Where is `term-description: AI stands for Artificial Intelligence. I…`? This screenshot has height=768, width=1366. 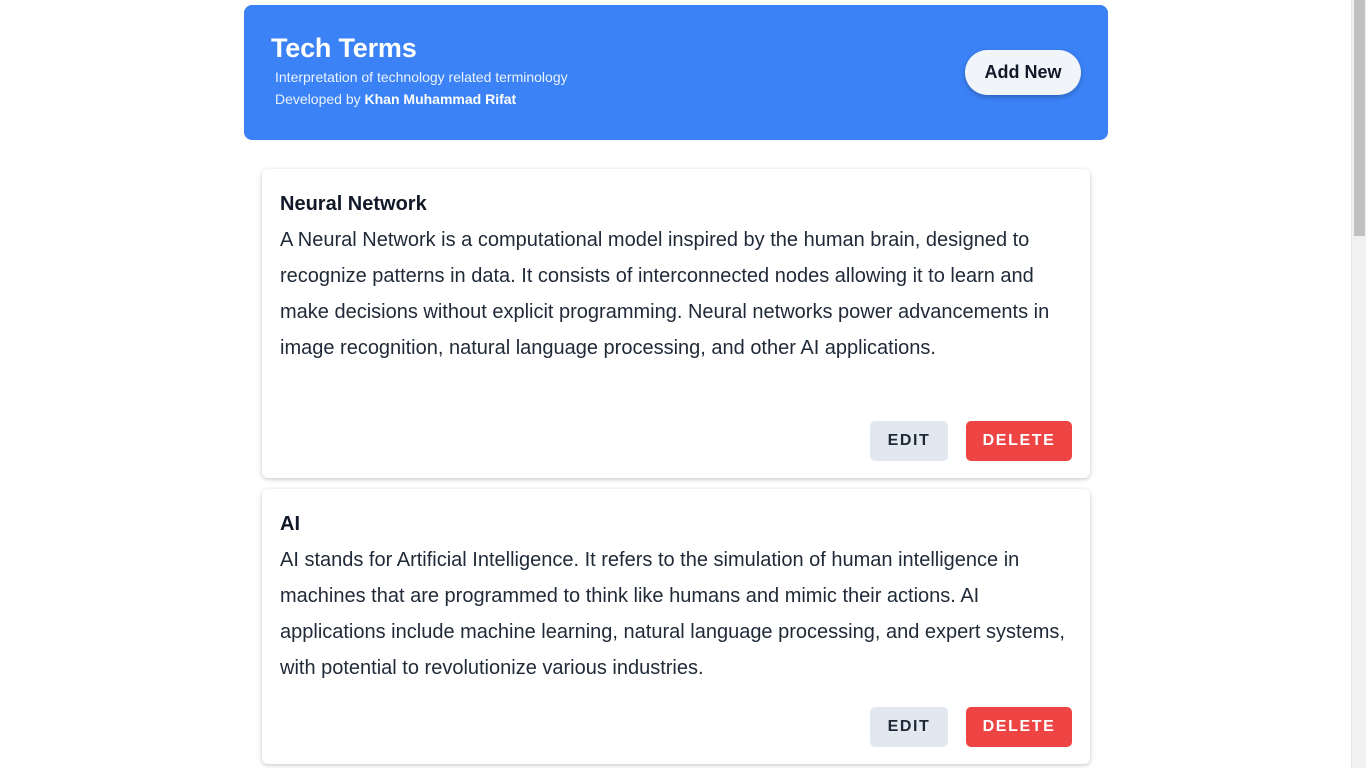 term-description: AI stands for Artificial Intelligence. I… is located at coordinates (672, 614).